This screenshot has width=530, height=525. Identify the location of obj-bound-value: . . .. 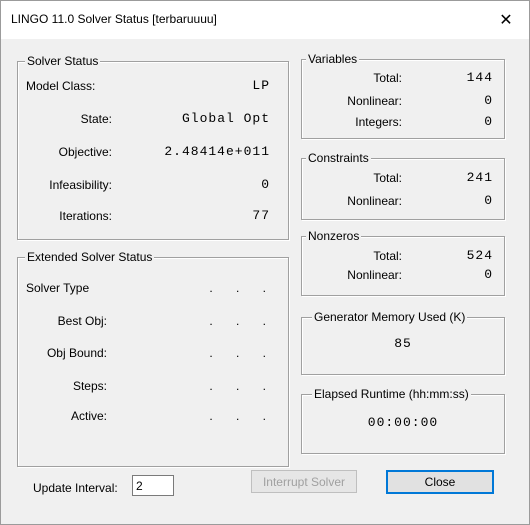
(242, 353).